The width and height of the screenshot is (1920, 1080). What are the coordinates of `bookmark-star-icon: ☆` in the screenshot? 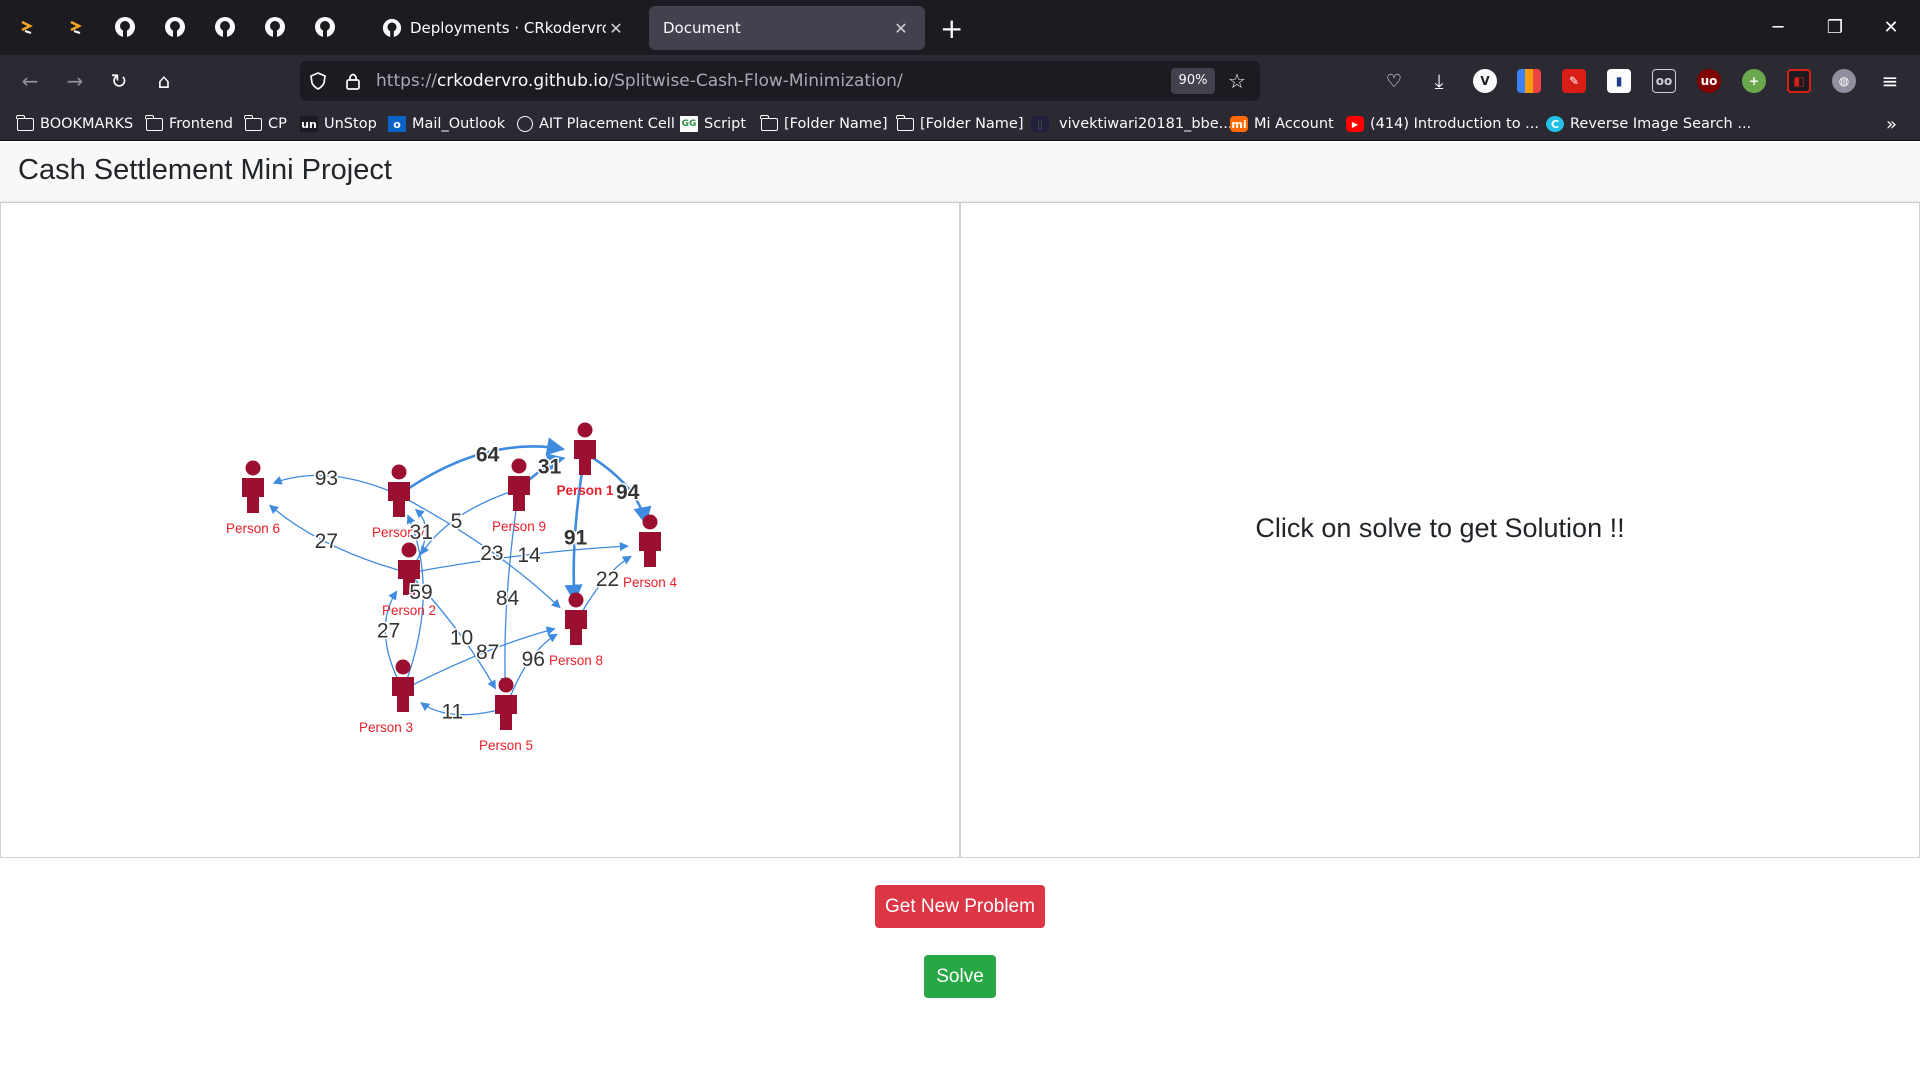 It's located at (1237, 81).